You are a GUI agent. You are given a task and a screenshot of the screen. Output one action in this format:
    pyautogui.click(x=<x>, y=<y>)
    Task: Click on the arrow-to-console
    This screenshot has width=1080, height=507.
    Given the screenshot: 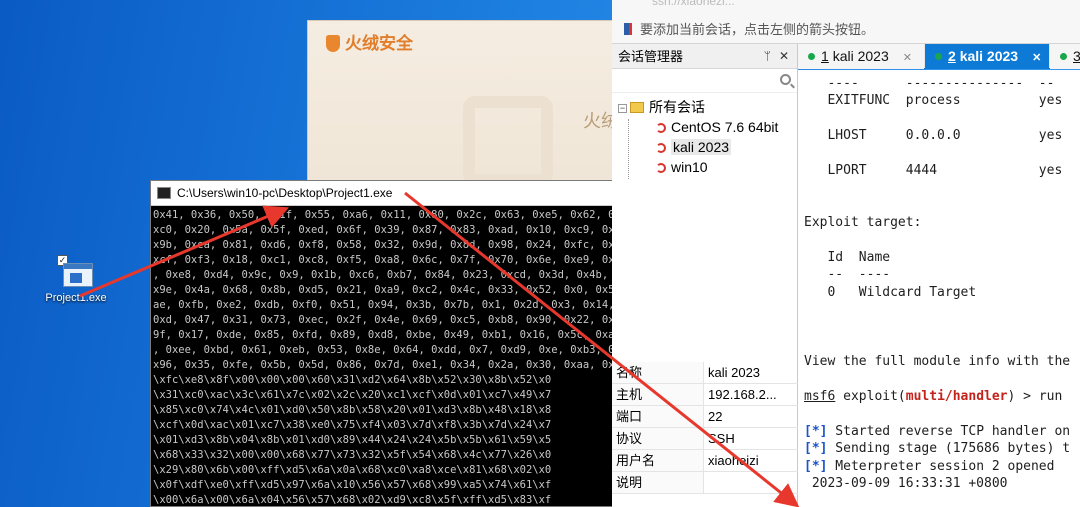 What is the action you would take?
    pyautogui.click(x=184, y=251)
    